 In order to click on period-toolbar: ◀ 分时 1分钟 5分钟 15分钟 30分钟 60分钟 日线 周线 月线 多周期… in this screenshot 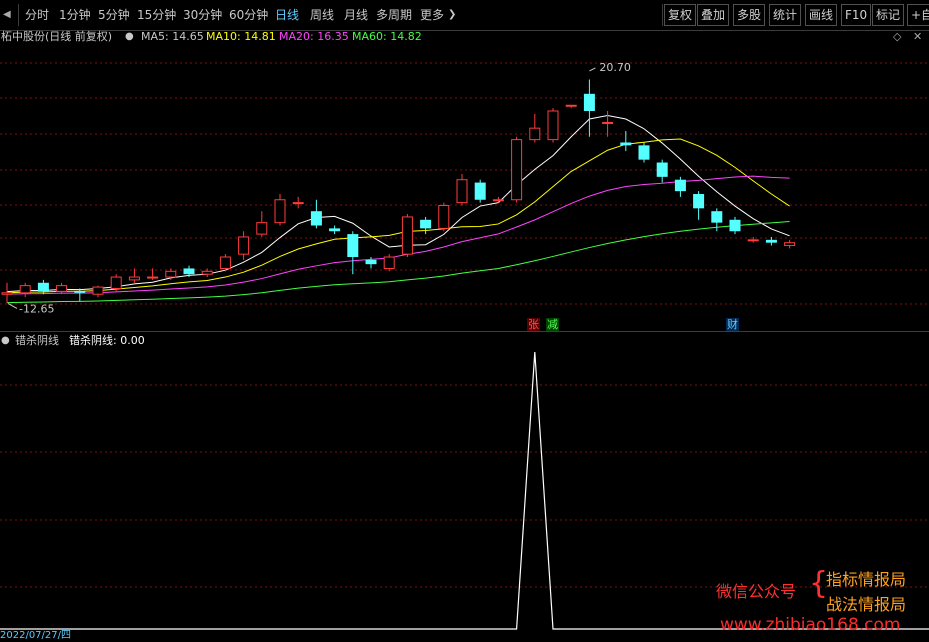, I will do `click(464, 15)`.